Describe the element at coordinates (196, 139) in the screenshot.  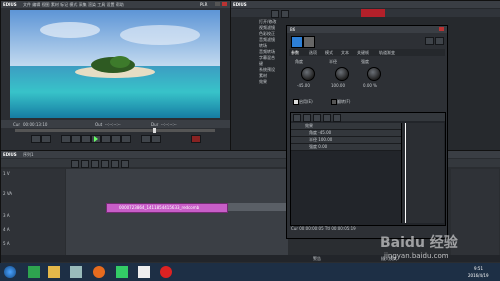
I see `record-button` at that location.